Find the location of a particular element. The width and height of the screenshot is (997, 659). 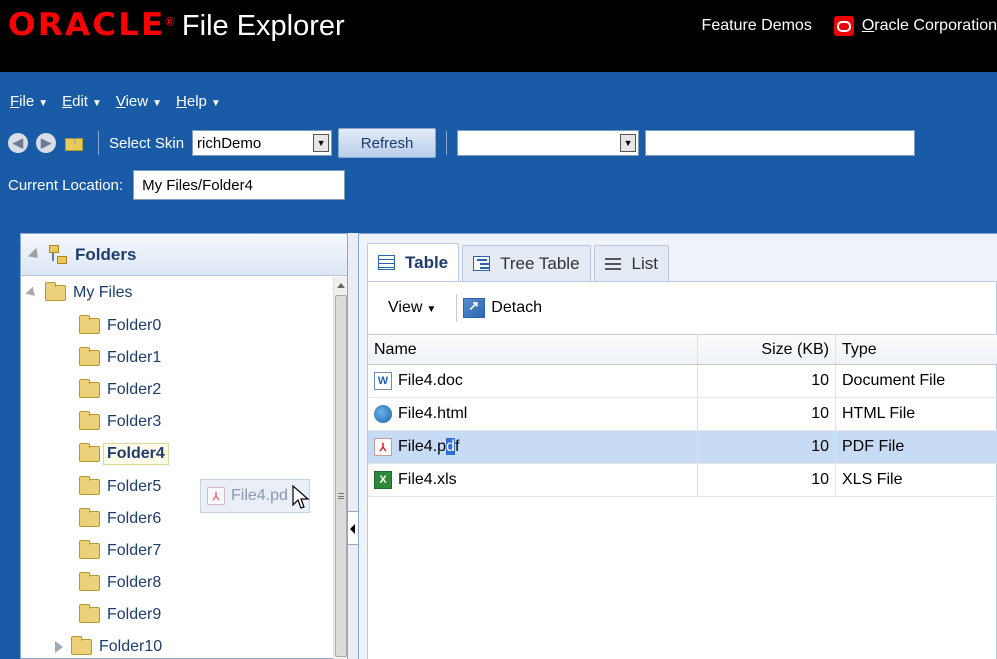

tree-node-folder1: Folder1 is located at coordinates (120, 358).